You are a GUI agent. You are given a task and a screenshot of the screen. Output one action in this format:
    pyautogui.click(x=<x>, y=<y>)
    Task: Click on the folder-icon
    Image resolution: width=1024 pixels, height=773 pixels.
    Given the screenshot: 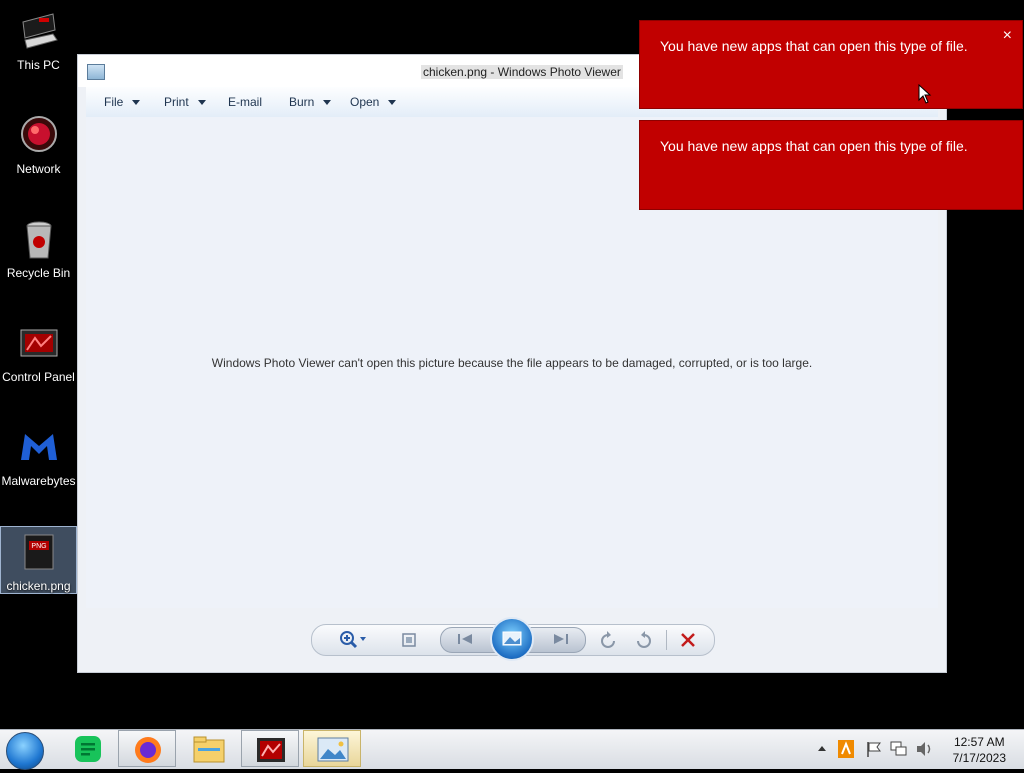 What is the action you would take?
    pyautogui.click(x=209, y=749)
    